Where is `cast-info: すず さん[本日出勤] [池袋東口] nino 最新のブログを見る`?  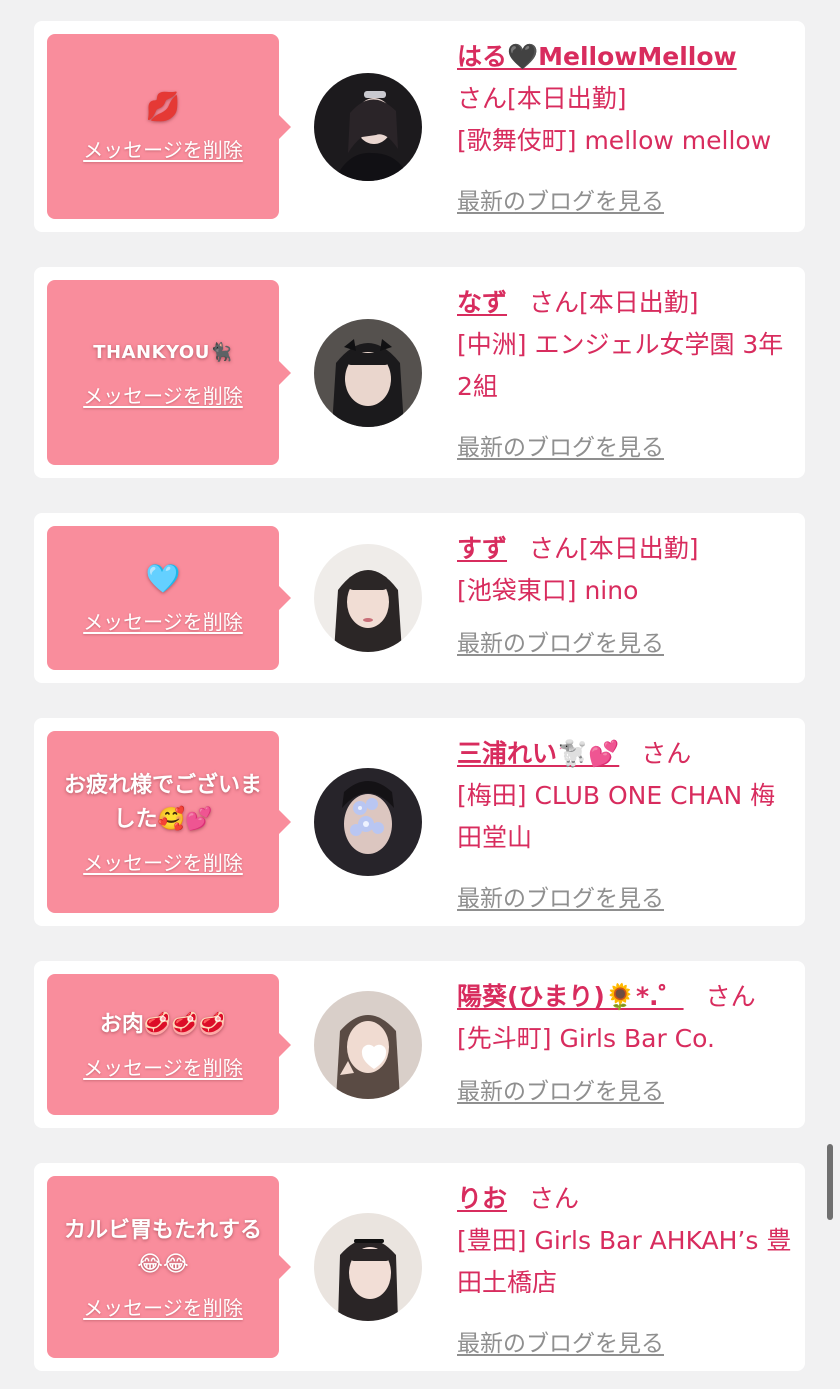
cast-info: すず さん[本日出勤] [池袋東口] nino 最新のブログを見る is located at coordinates (627, 593).